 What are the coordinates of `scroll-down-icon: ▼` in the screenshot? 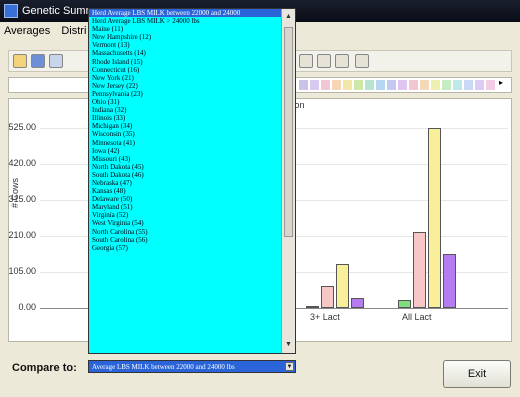 It's located at (288, 344).